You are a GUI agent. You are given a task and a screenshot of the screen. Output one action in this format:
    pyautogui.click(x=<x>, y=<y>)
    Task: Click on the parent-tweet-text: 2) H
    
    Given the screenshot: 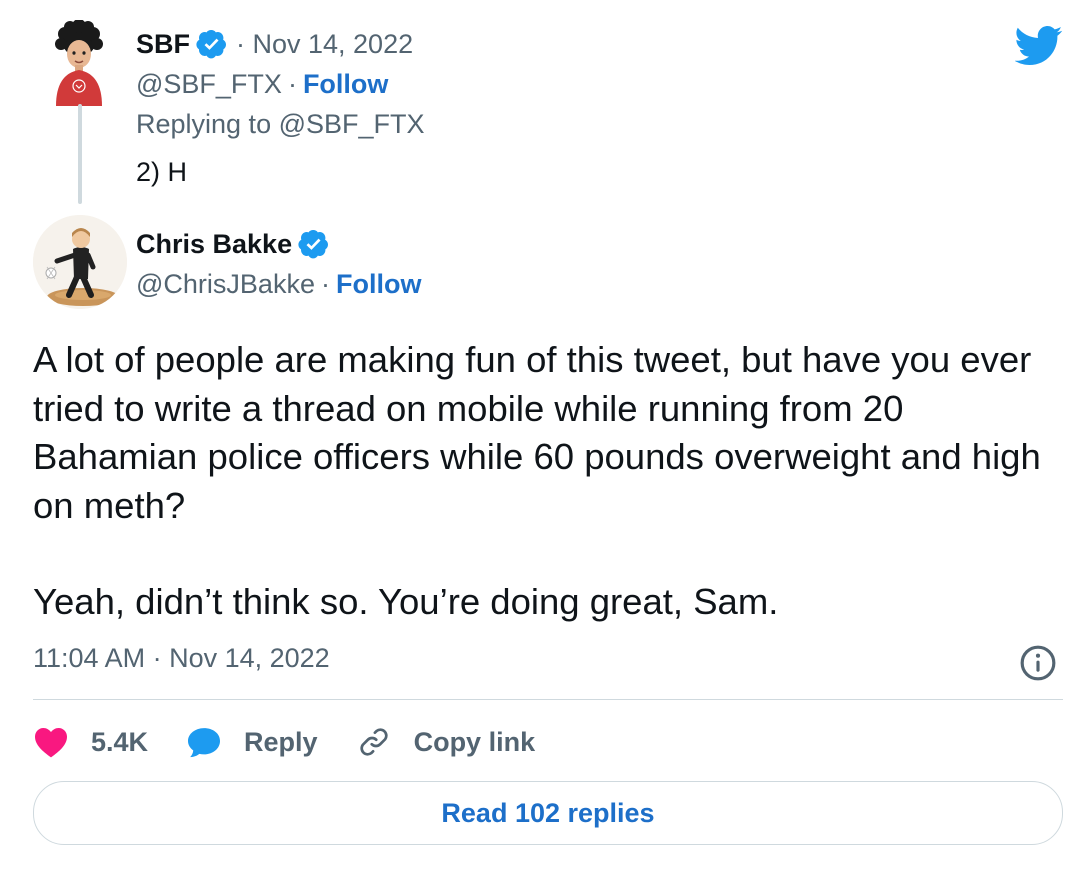 What is the action you would take?
    pyautogui.click(x=161, y=172)
    